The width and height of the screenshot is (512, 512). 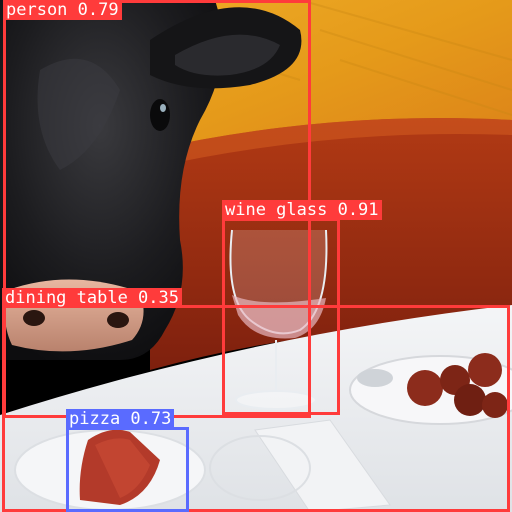 What do you see at coordinates (92, 298) in the screenshot?
I see `detection-label: dining table 0.35` at bounding box center [92, 298].